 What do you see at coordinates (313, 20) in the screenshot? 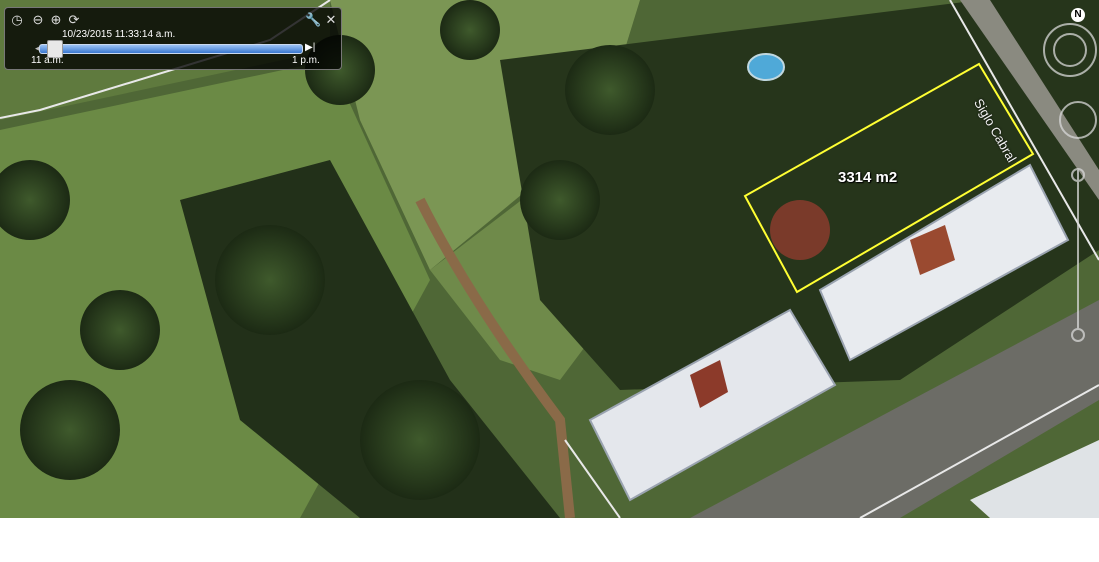
I see `settings-wrench-icon: 🔧` at bounding box center [313, 20].